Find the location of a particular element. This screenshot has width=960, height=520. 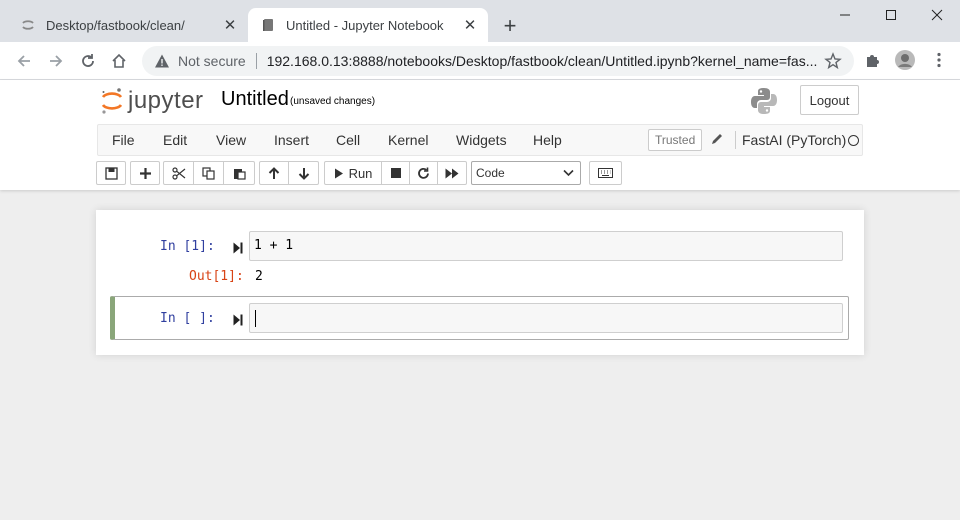

scissors-icon is located at coordinates (178, 173).